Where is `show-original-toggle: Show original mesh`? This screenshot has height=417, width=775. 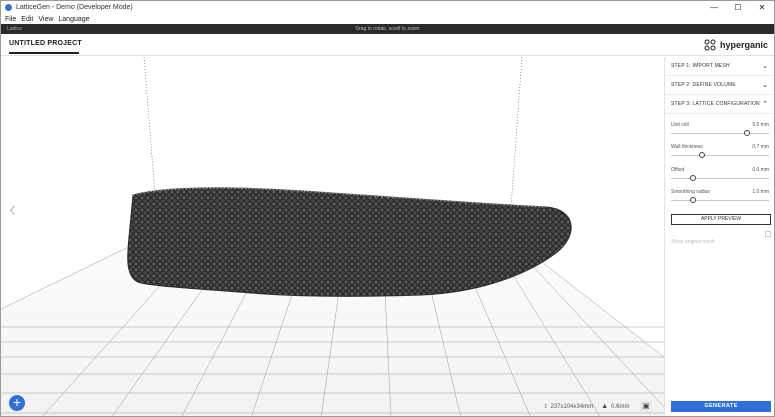 show-original-toggle: Show original mesh is located at coordinates (721, 237).